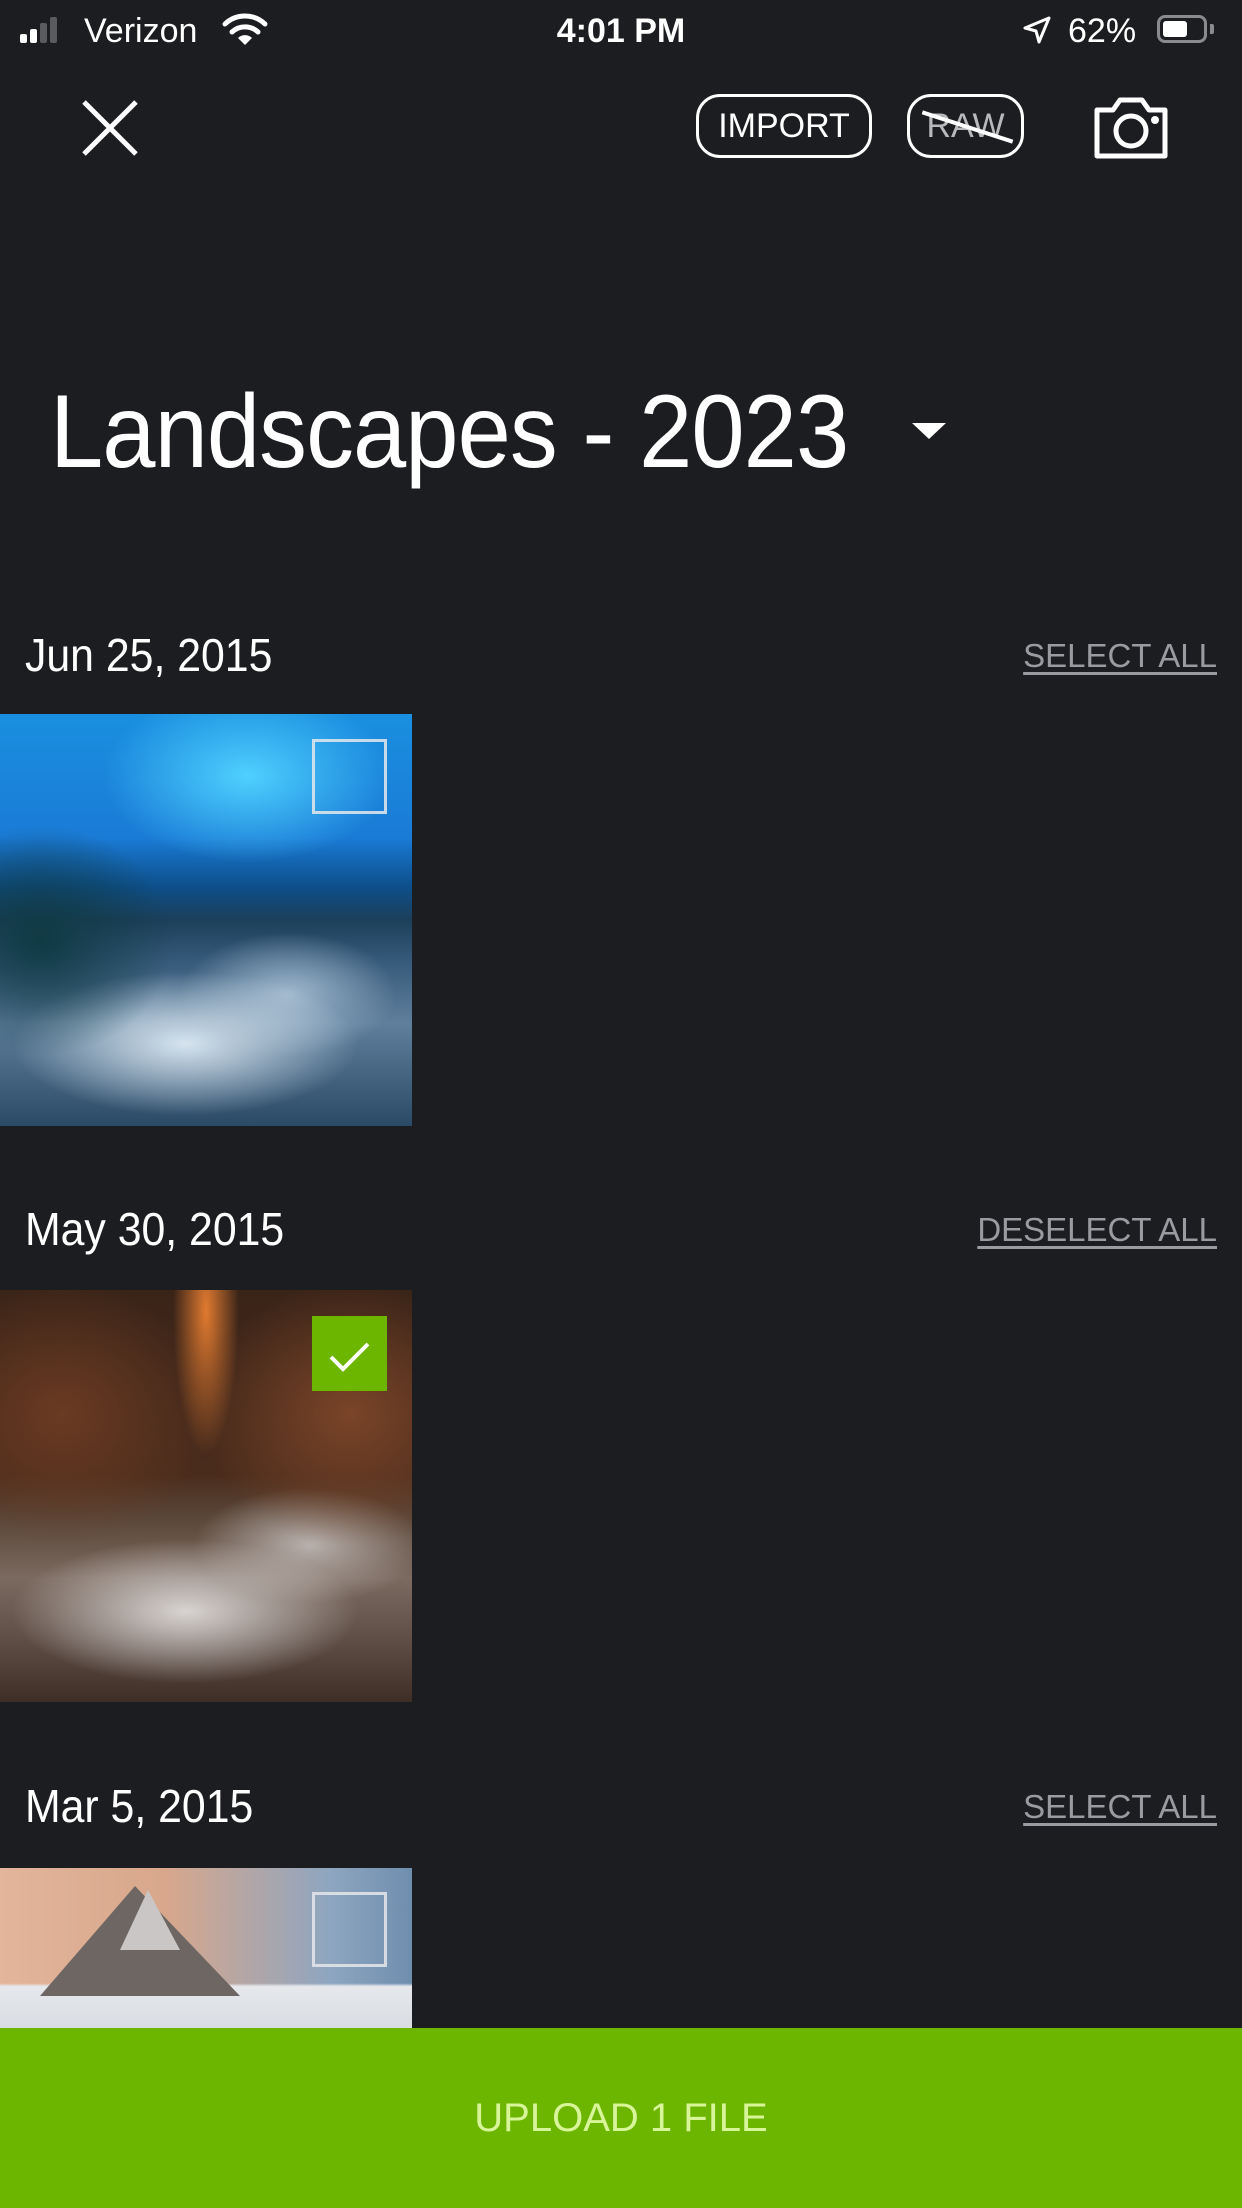  I want to click on deselect-all-button: DESELECT ALL, so click(1097, 1230).